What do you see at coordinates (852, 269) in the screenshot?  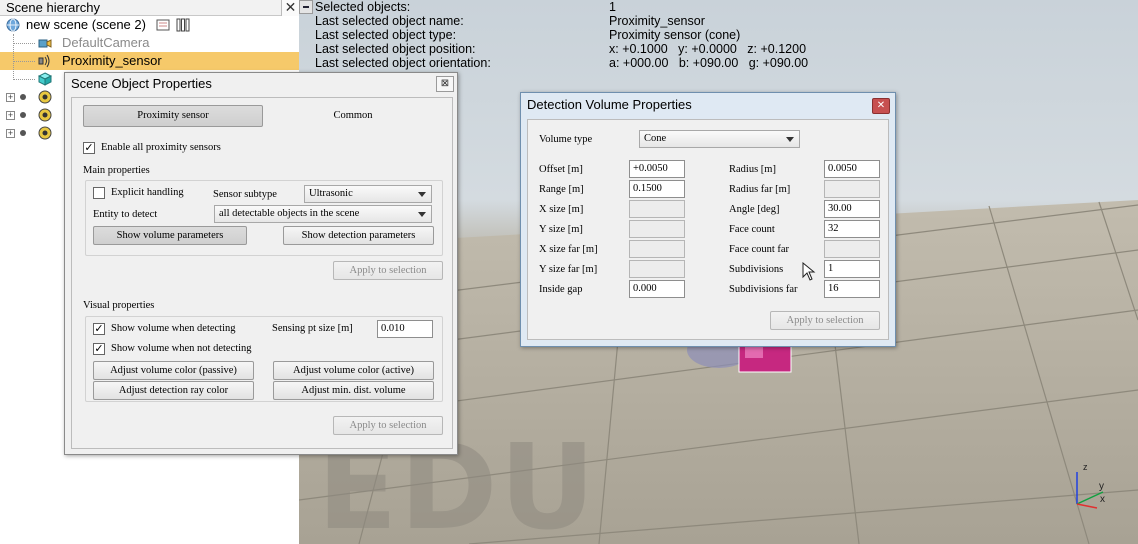 I see `subdivisions-input: 1` at bounding box center [852, 269].